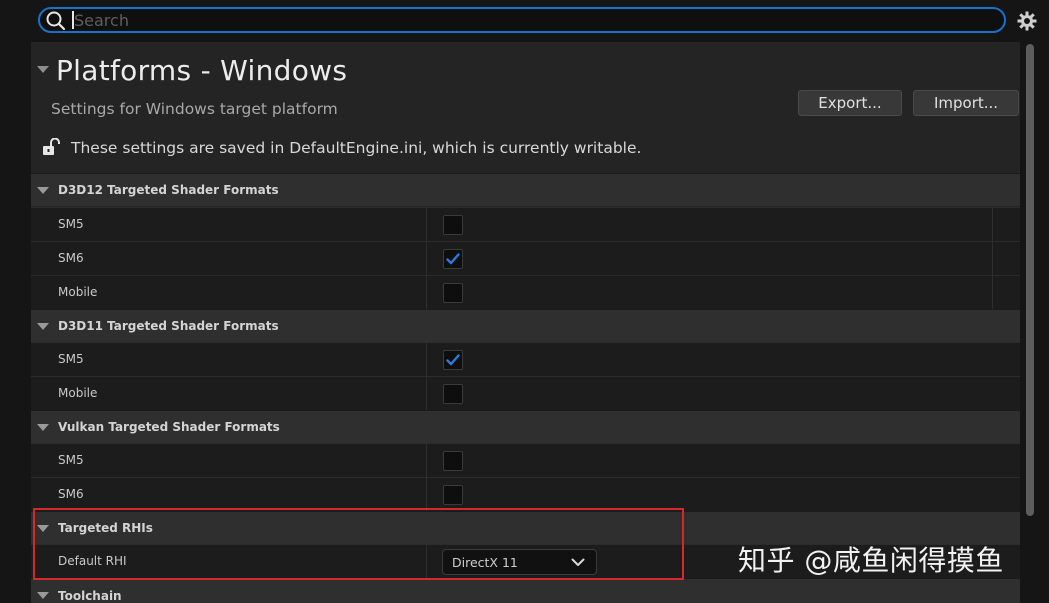 The image size is (1049, 603). I want to click on d3d11-mobile-checkbox, so click(453, 394).